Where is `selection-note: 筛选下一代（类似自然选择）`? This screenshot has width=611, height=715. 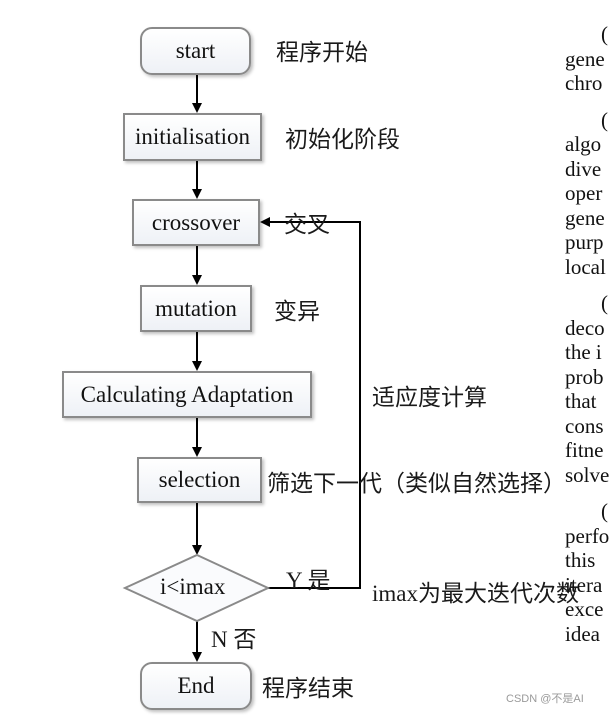 selection-note: 筛选下一代（类似自然选择） is located at coordinates (416, 483).